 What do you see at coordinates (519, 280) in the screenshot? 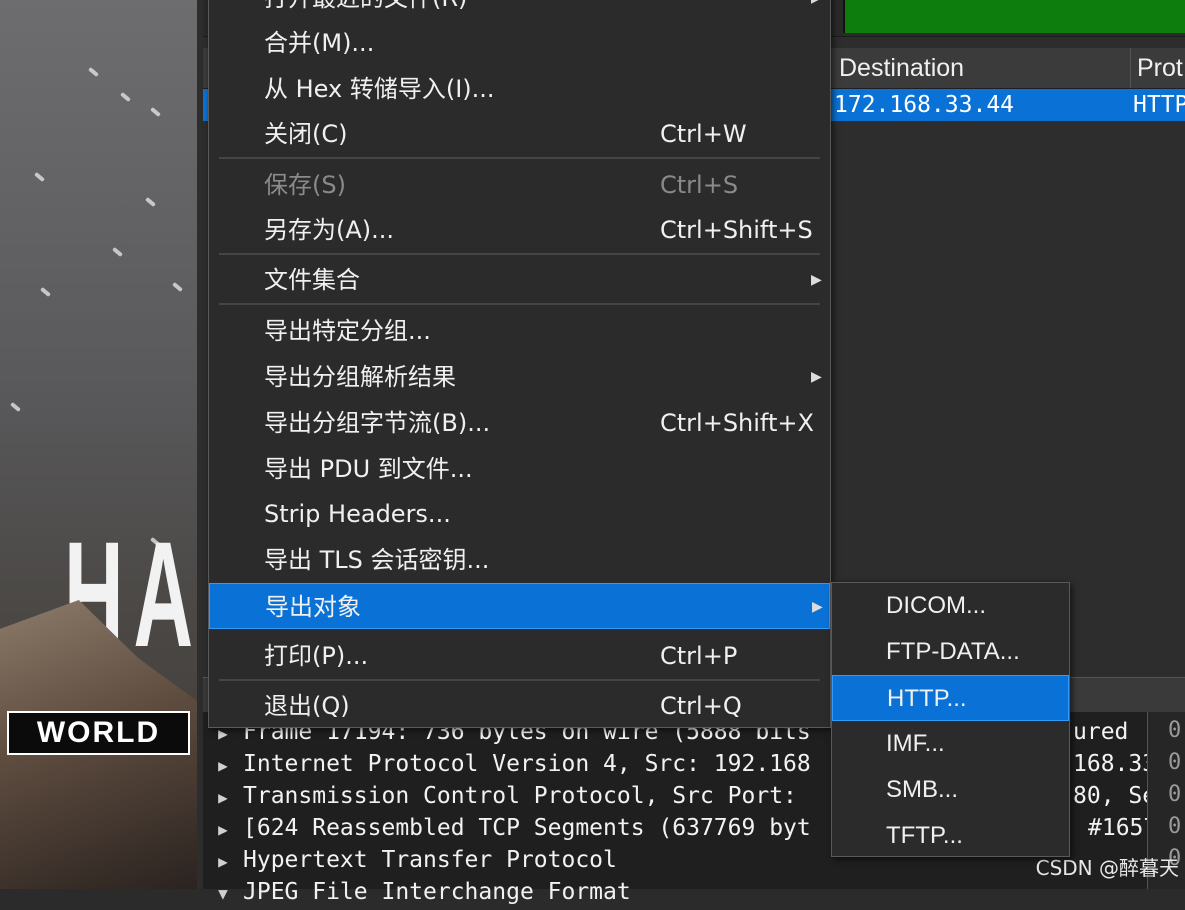
I see `menu-item-file-set: 文件集合 ▶` at bounding box center [519, 280].